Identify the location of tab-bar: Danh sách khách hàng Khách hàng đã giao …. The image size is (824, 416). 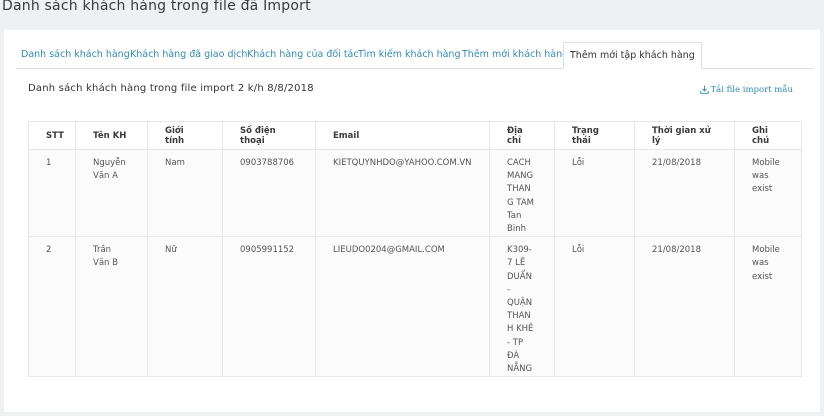
(415, 55).